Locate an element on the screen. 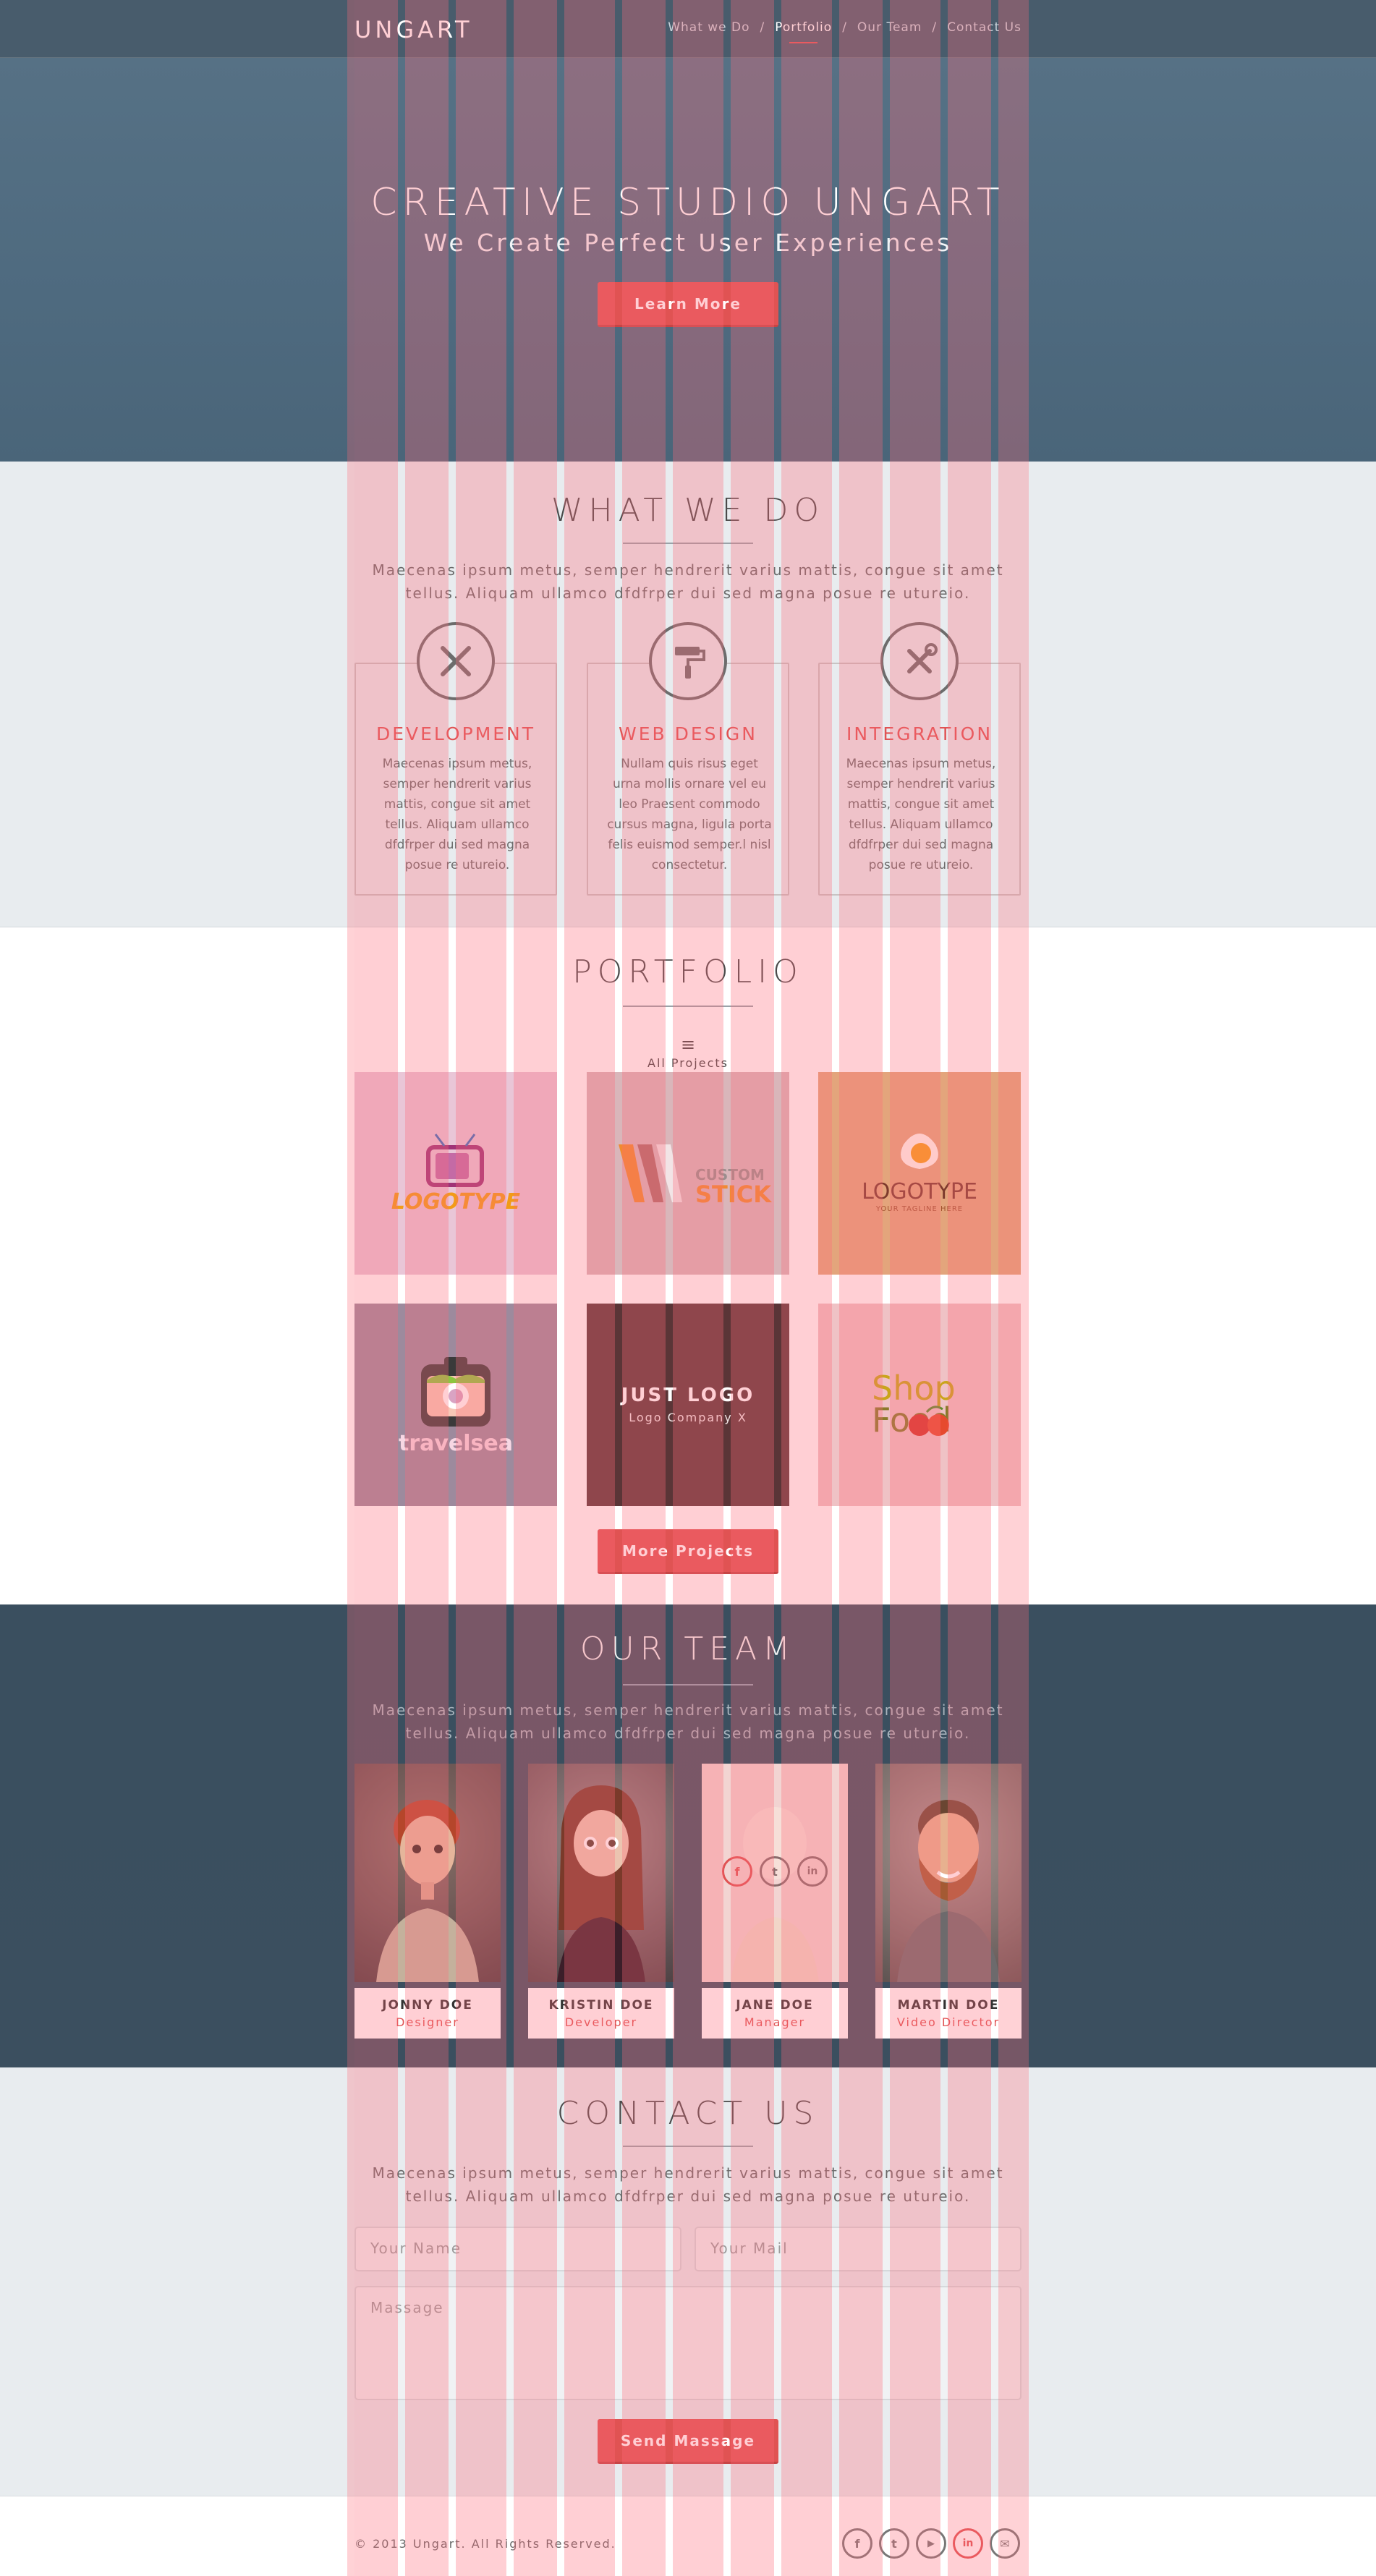  nav-item-contact-us: Contact Us is located at coordinates (984, 27).